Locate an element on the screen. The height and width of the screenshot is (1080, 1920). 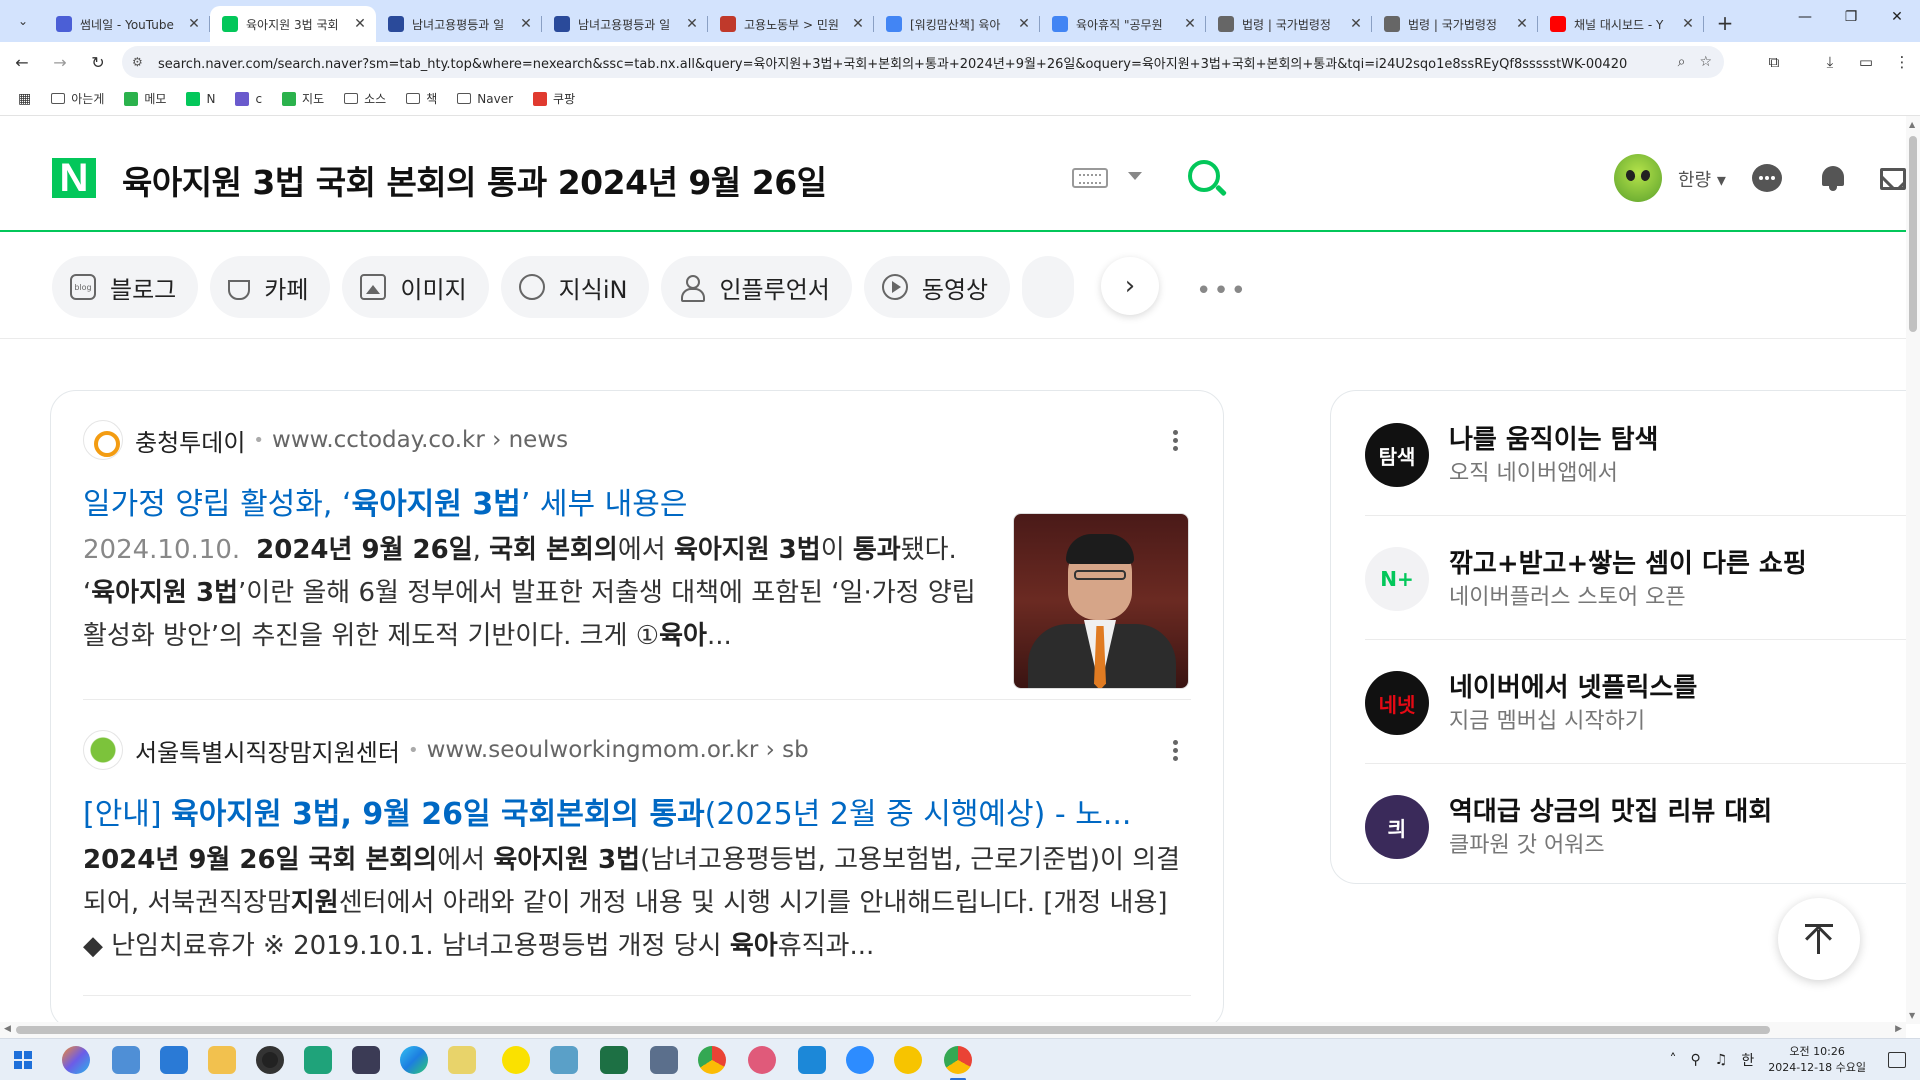
tab-influencer: 인플루언서 is located at coordinates (756, 287).